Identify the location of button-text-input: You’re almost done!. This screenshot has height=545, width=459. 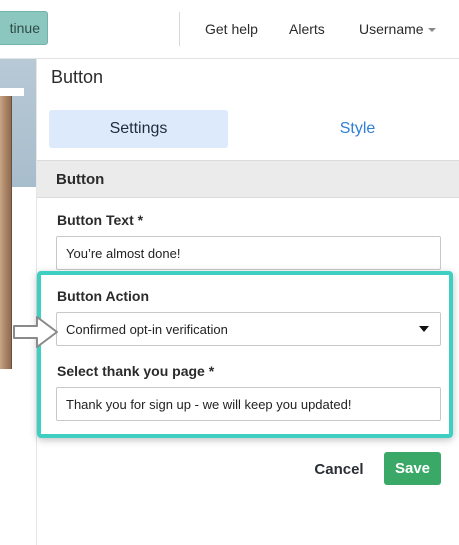
(248, 253).